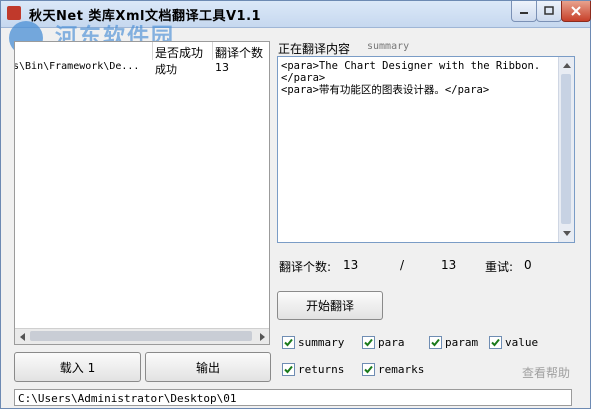  I want to click on list-item: s\Bin\Framework\De... 成功 13, so click(142, 68).